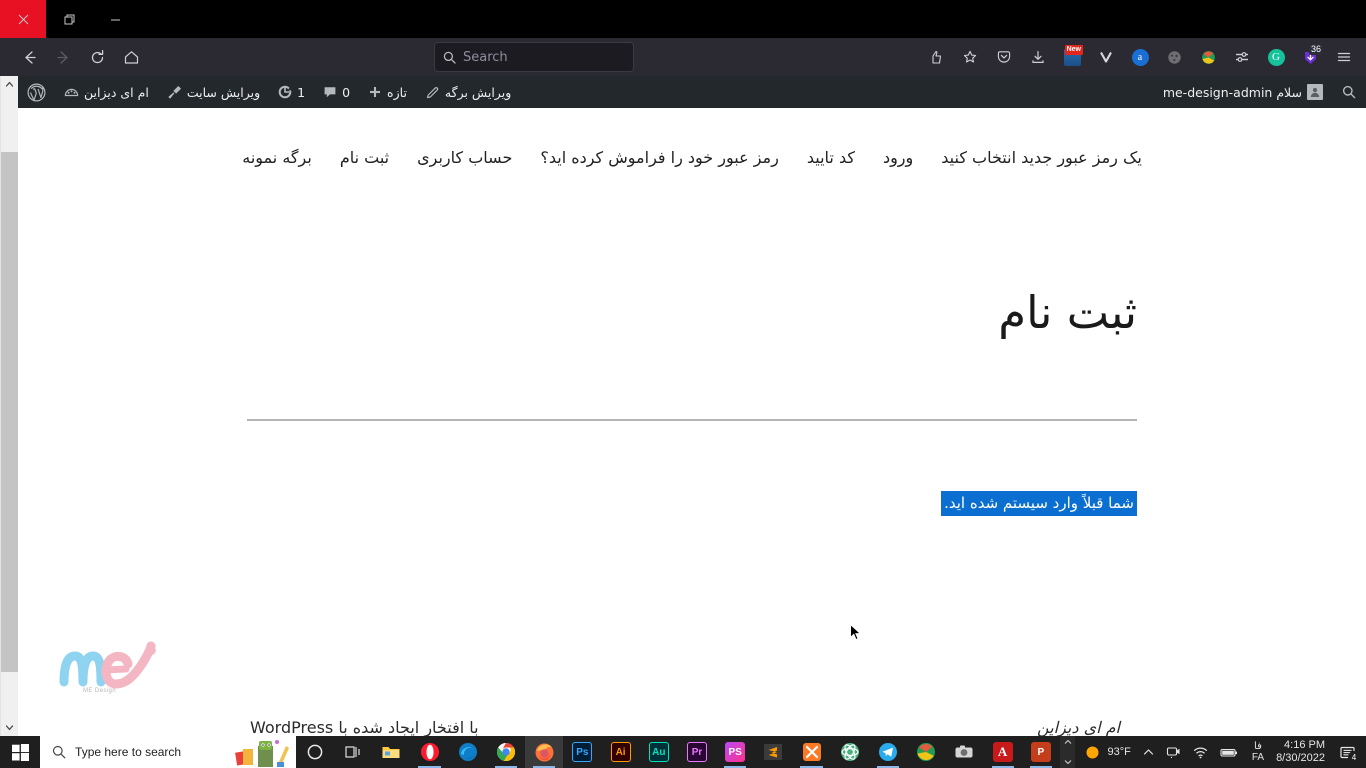  I want to click on page-scrollbar, so click(9, 406).